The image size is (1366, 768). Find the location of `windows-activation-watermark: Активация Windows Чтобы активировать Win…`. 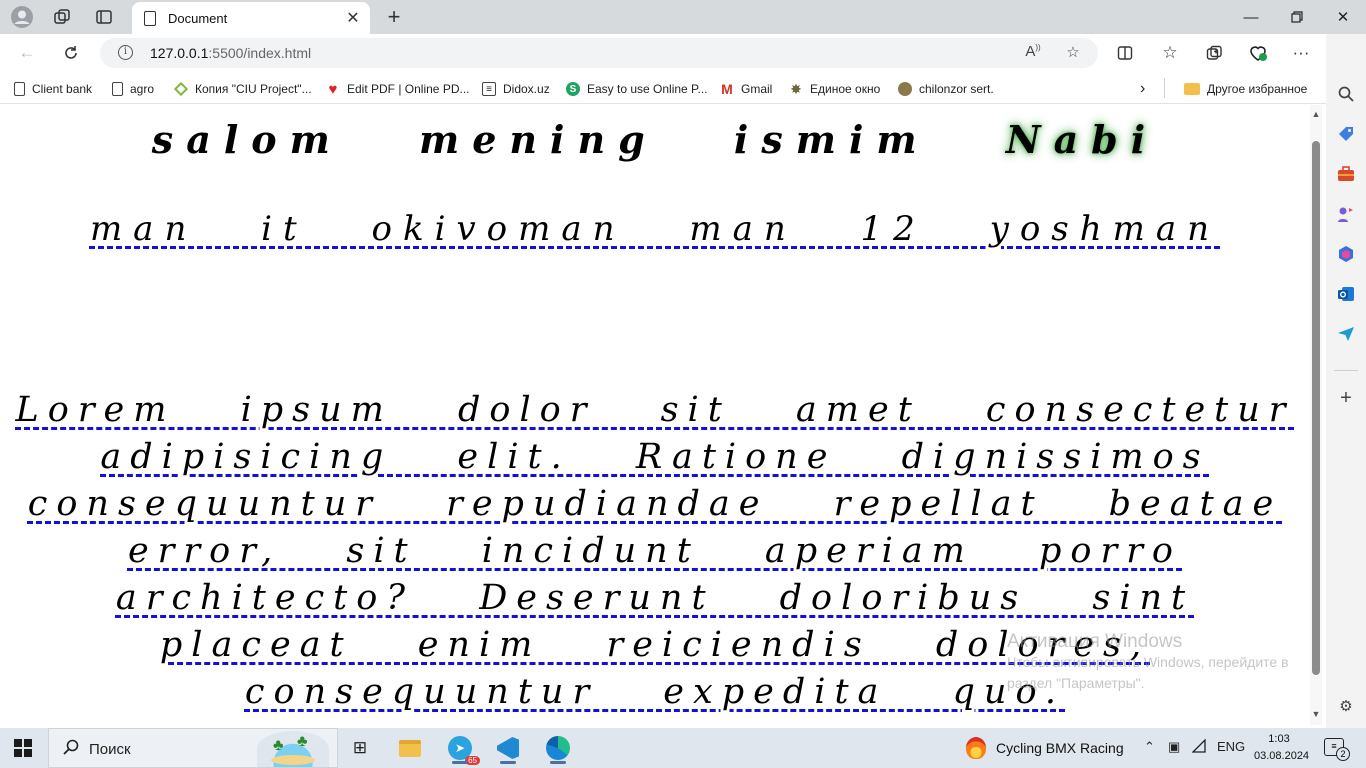

windows-activation-watermark: Активация Windows Чтобы активировать Win… is located at coordinates (1148, 662).